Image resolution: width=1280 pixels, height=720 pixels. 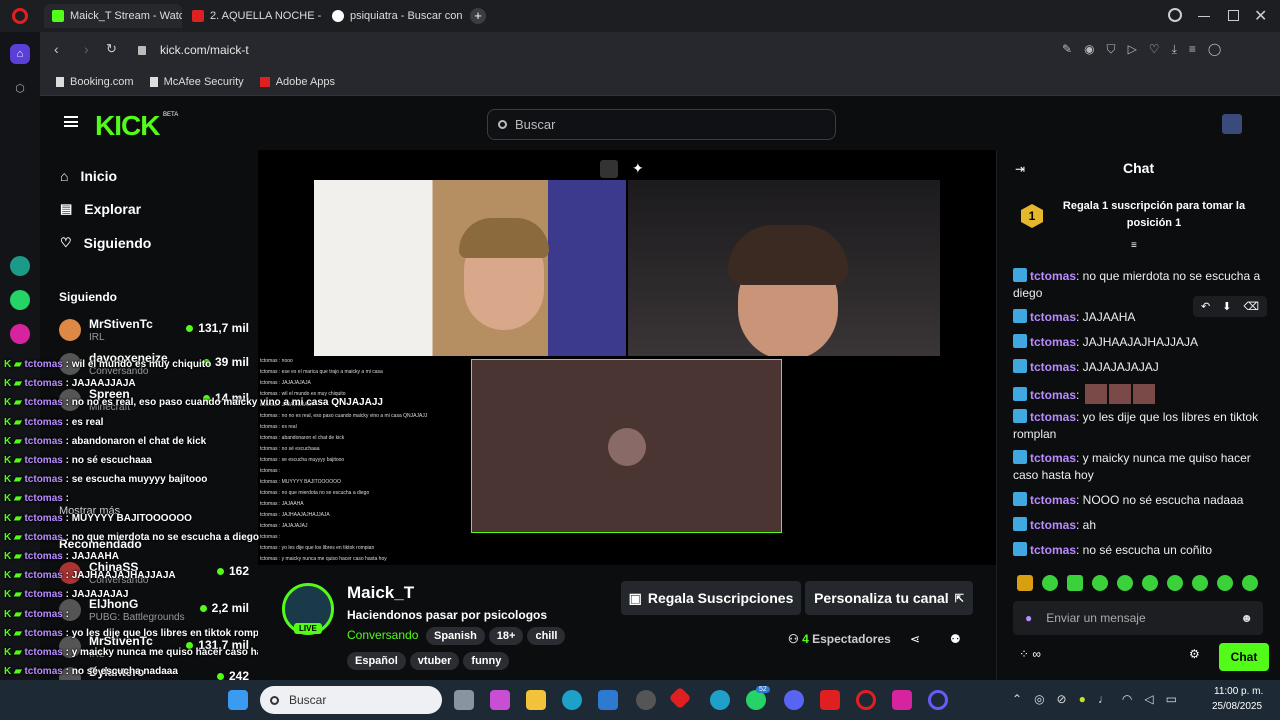 I want to click on category-link: Conversando, so click(x=382, y=635).